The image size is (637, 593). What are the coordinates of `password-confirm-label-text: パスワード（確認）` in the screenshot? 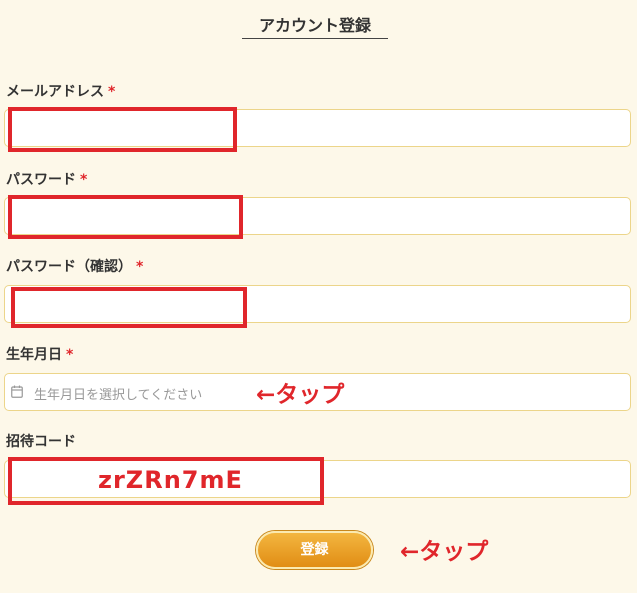 It's located at (69, 267).